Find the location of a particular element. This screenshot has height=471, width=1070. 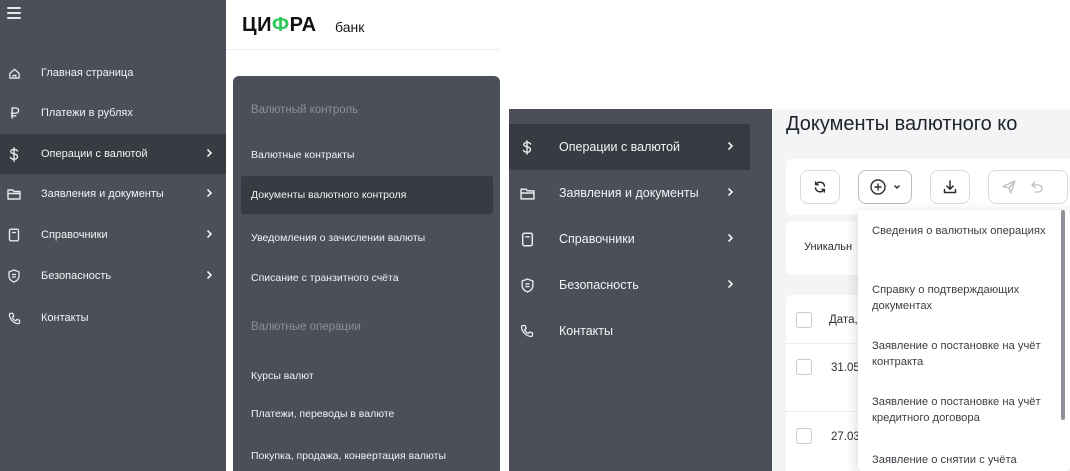

submenu-item-currency-payments: Платежи, переводы в валюте is located at coordinates (367, 414).